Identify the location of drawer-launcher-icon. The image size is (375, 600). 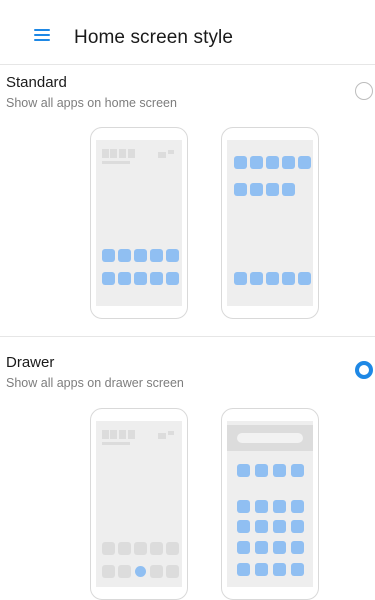
(140, 571).